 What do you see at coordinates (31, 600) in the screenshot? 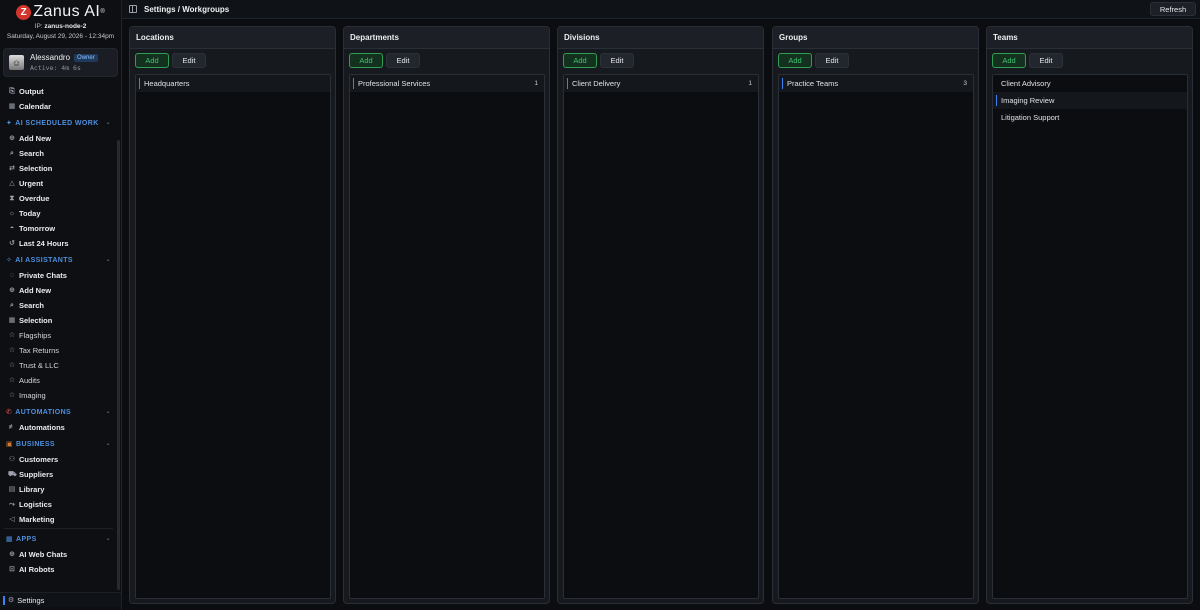
I see `nav-label: Settings` at bounding box center [31, 600].